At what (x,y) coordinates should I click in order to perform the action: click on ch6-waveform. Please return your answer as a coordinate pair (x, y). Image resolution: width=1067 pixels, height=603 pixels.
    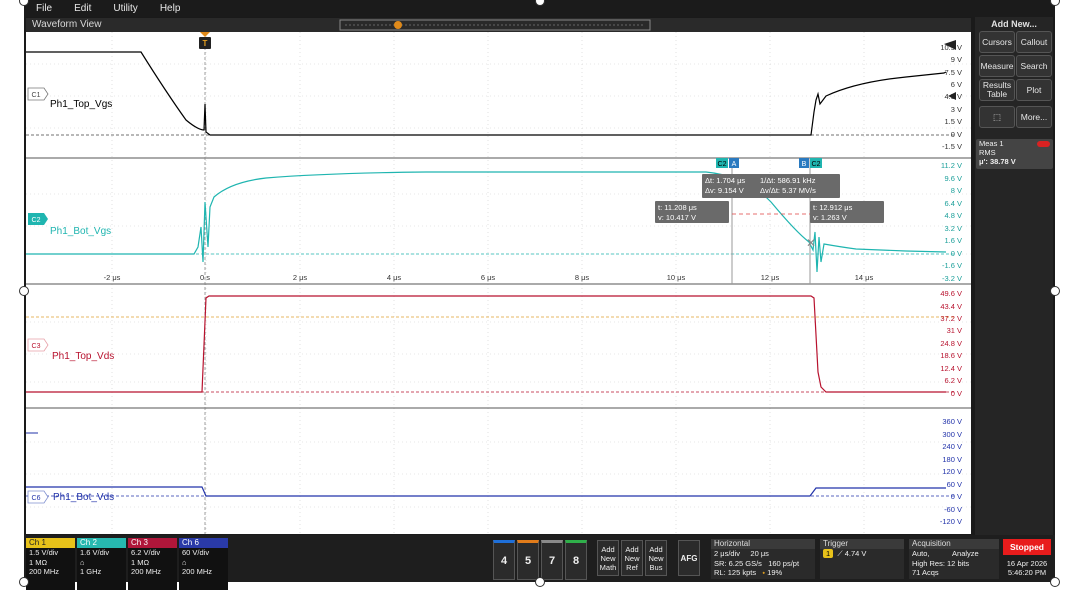
    Looking at the image, I should click on (486, 491).